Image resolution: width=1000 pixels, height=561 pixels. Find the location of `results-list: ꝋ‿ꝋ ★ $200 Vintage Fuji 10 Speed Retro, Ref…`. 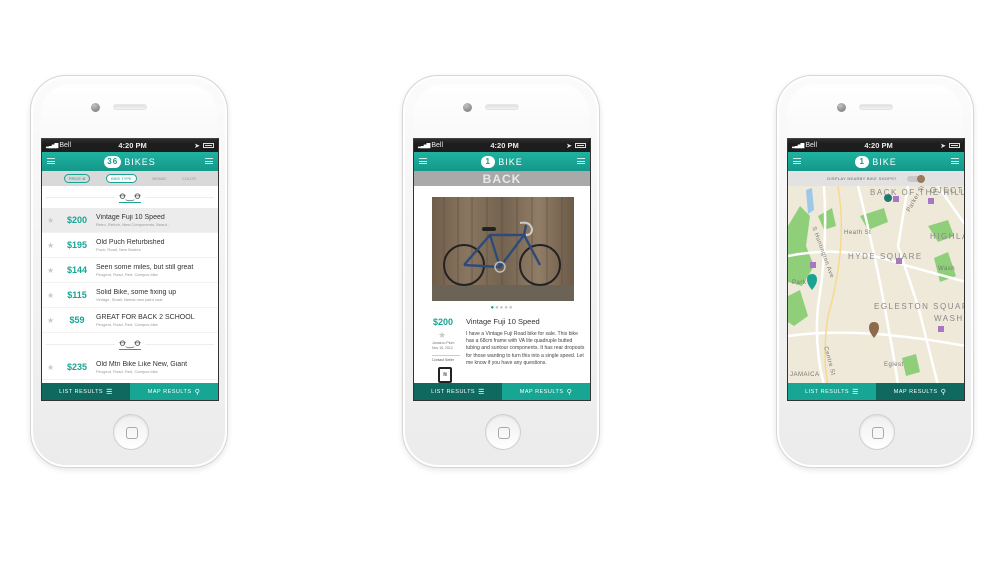

results-list: ꝋ‿ꝋ ★ $200 Vintage Fuji 10 Speed Retro, Ref… is located at coordinates (130, 285).